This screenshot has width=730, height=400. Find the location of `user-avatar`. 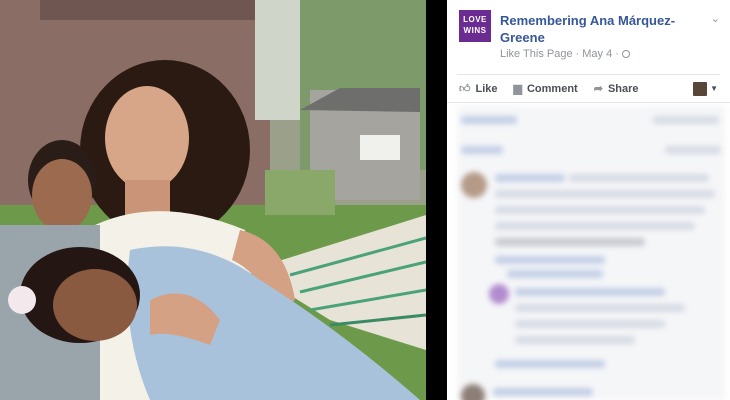

user-avatar is located at coordinates (700, 88).